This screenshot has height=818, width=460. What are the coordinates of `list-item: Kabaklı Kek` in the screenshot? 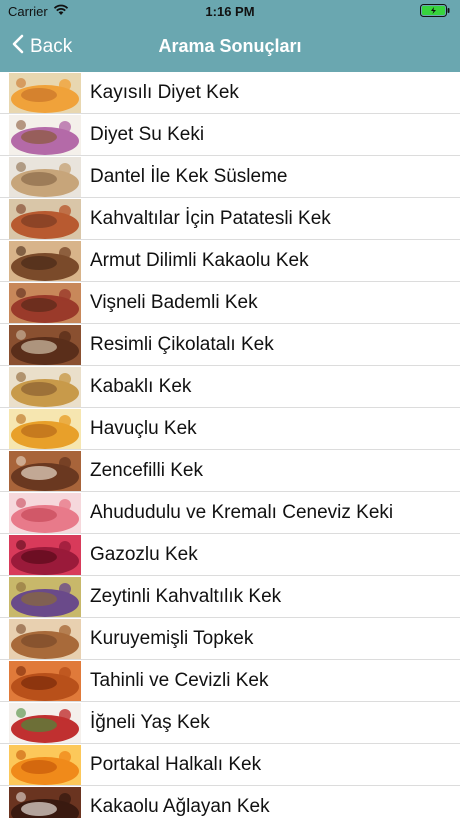 It's located at (230, 387).